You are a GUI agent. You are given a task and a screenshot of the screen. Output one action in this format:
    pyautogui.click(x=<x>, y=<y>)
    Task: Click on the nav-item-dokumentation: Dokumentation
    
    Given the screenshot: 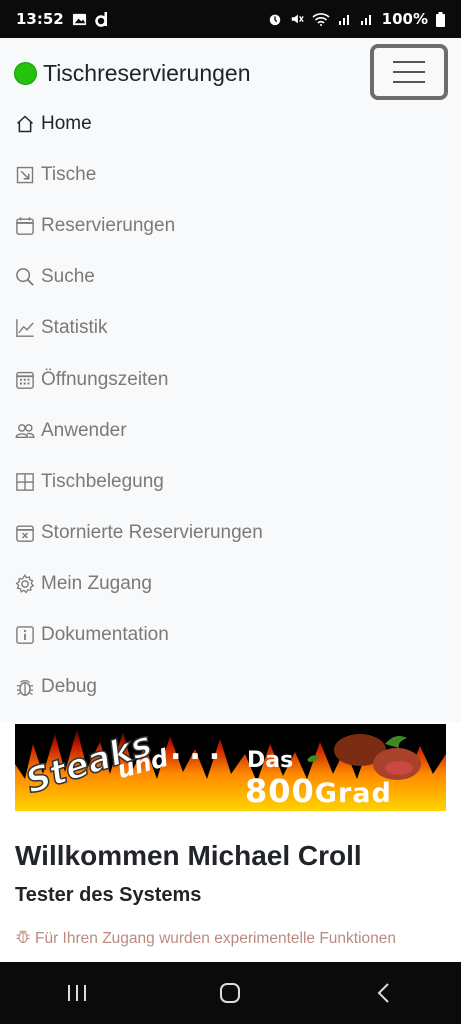 What is the action you would take?
    pyautogui.click(x=230, y=635)
    